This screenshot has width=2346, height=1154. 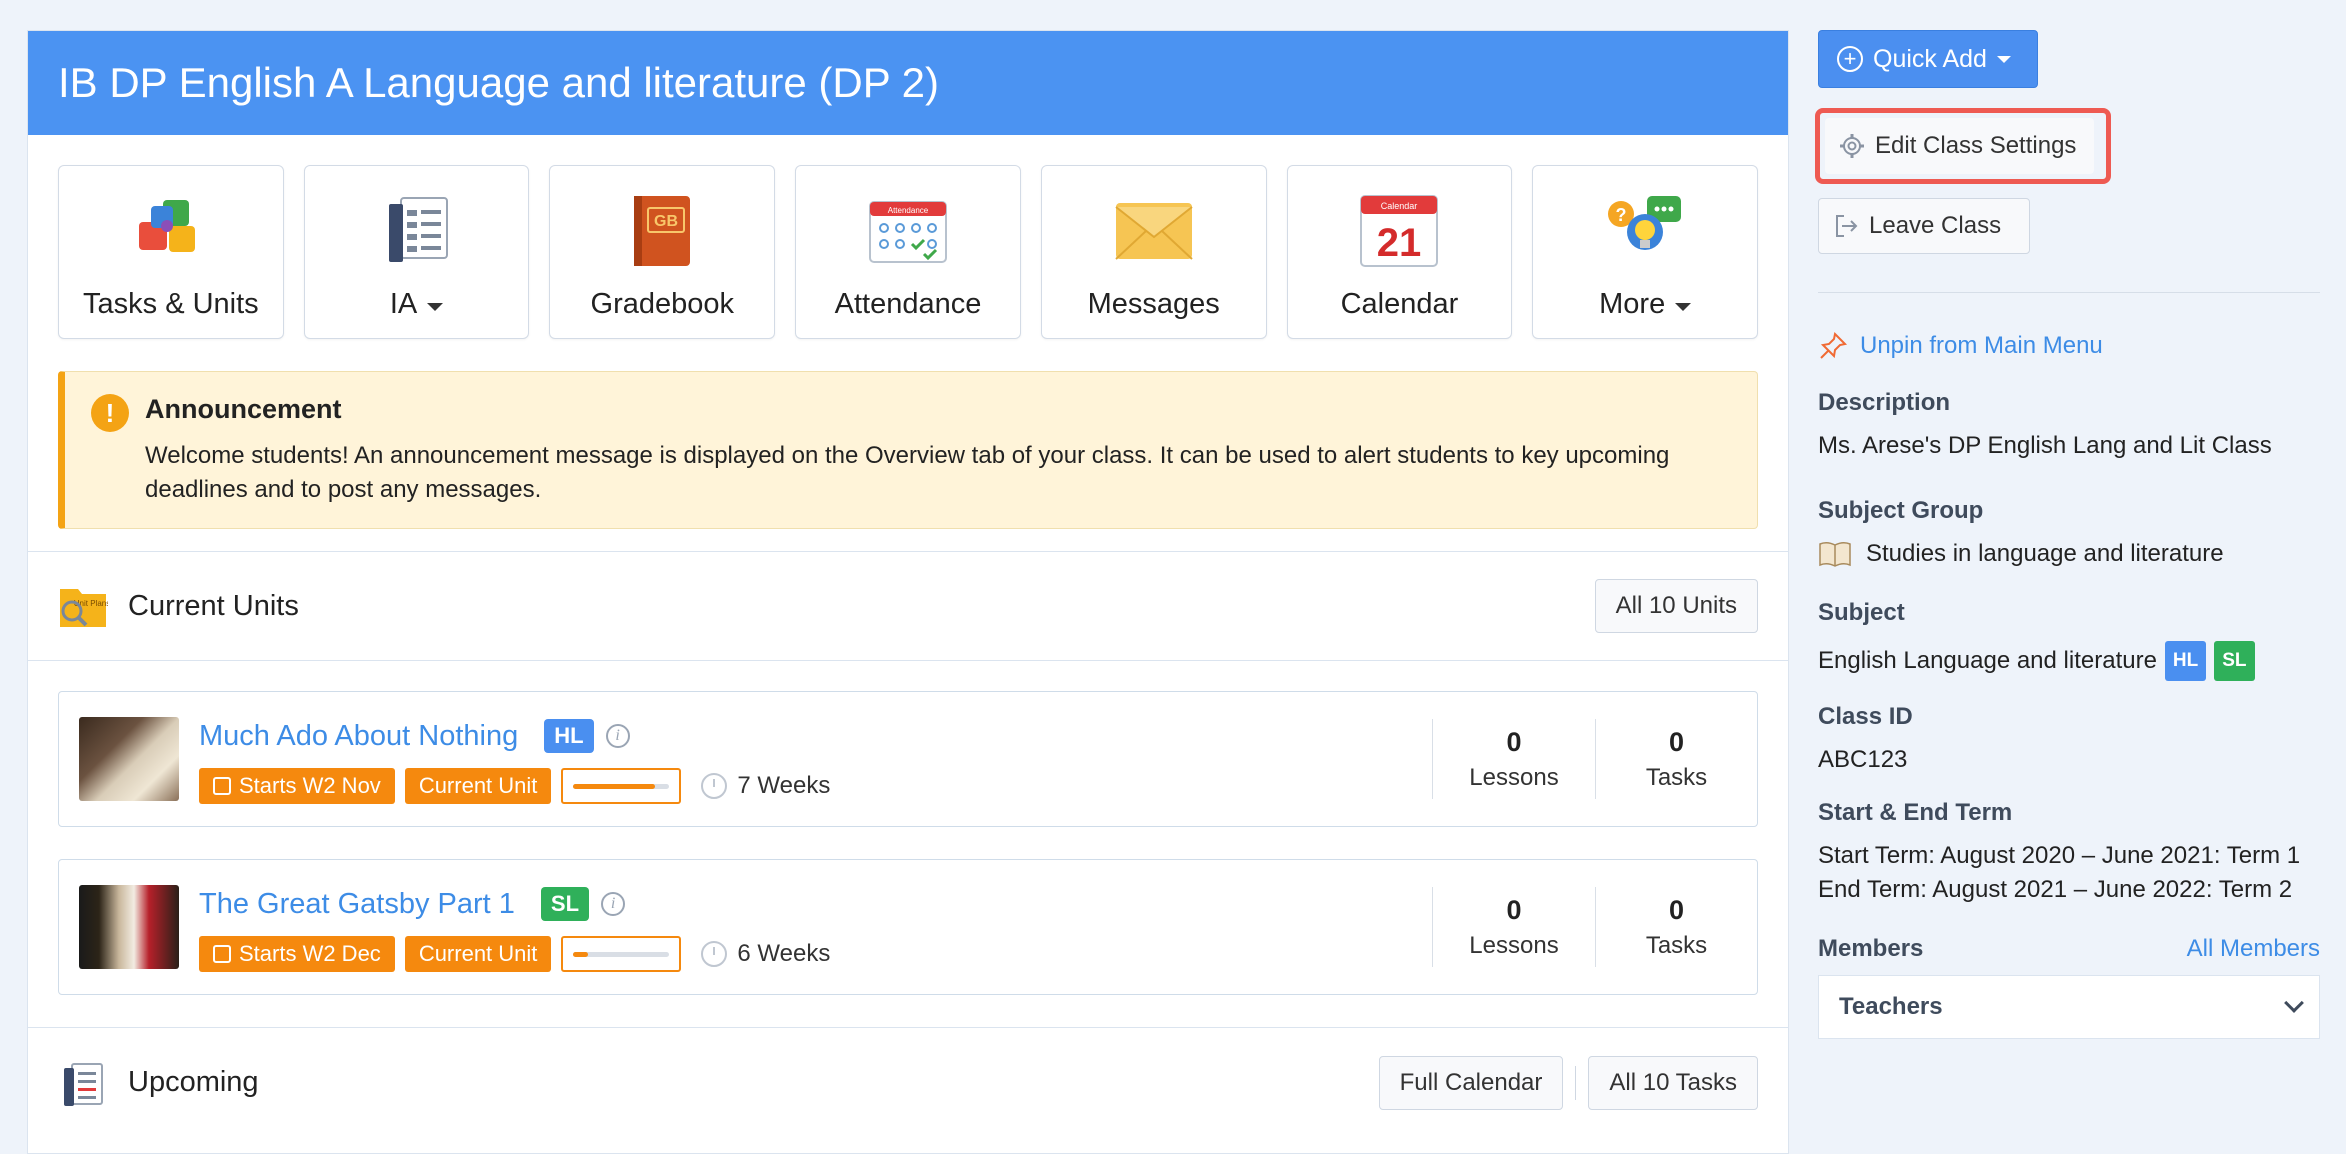 What do you see at coordinates (621, 954) in the screenshot?
I see `unit-progress-bar` at bounding box center [621, 954].